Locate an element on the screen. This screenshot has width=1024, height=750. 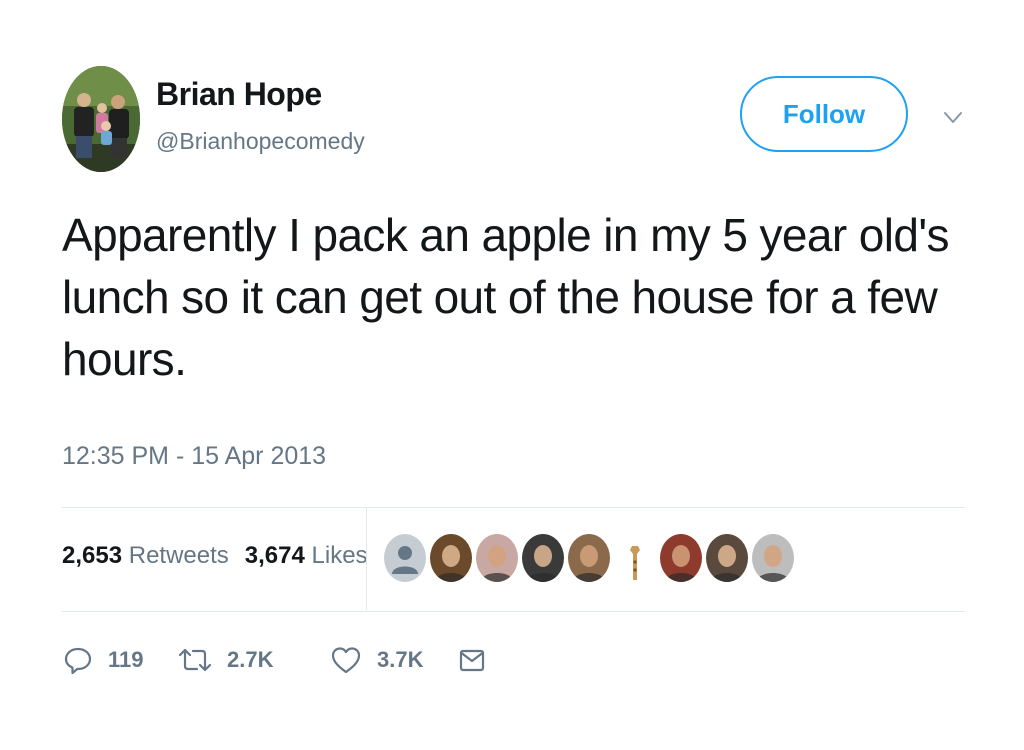
likes-stat: 3,674 Likes is located at coordinates (306, 556).